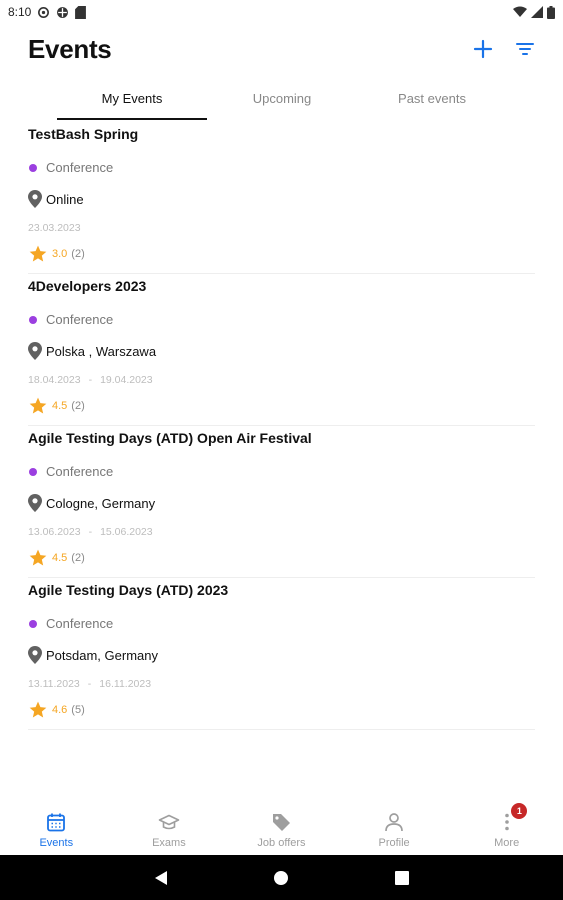  What do you see at coordinates (506, 827) in the screenshot?
I see `nav-item-more: 1 More` at bounding box center [506, 827].